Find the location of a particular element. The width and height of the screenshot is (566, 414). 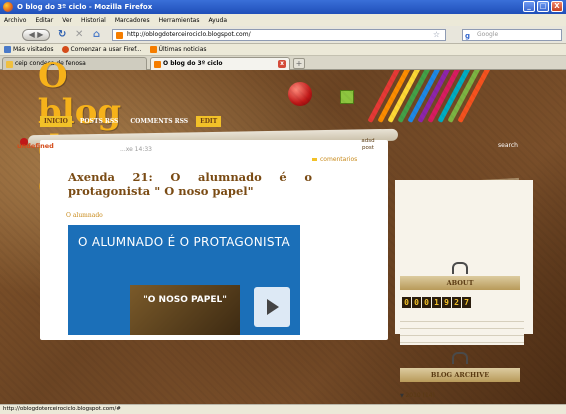

video-heading: O ALUMNADO É O PROTAGONISTA is located at coordinates (184, 242).